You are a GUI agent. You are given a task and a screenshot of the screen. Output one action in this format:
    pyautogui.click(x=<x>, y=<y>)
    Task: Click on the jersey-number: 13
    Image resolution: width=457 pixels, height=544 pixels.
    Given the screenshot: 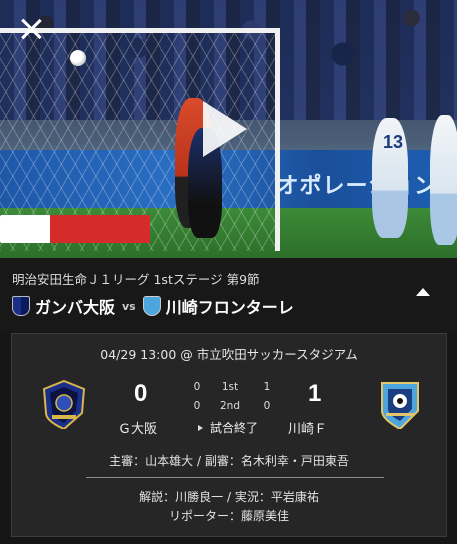 What is the action you would take?
    pyautogui.click(x=393, y=142)
    